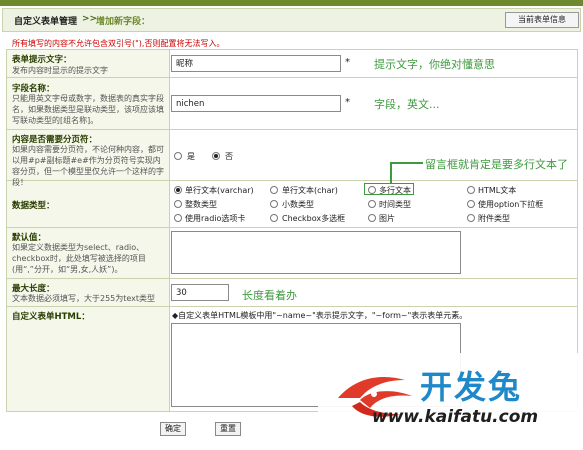 This screenshot has width=583, height=450. I want to click on datatype-option-datetime-radio, so click(372, 204).